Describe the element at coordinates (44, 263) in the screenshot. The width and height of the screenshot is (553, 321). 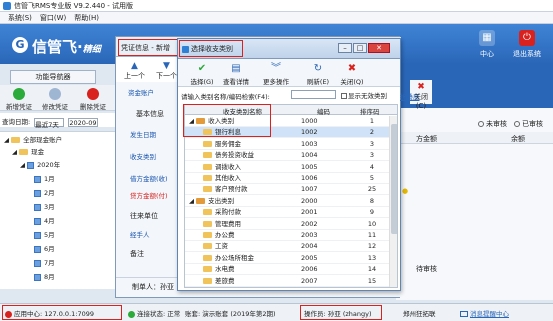
I see `tree-node: 7月` at that location.